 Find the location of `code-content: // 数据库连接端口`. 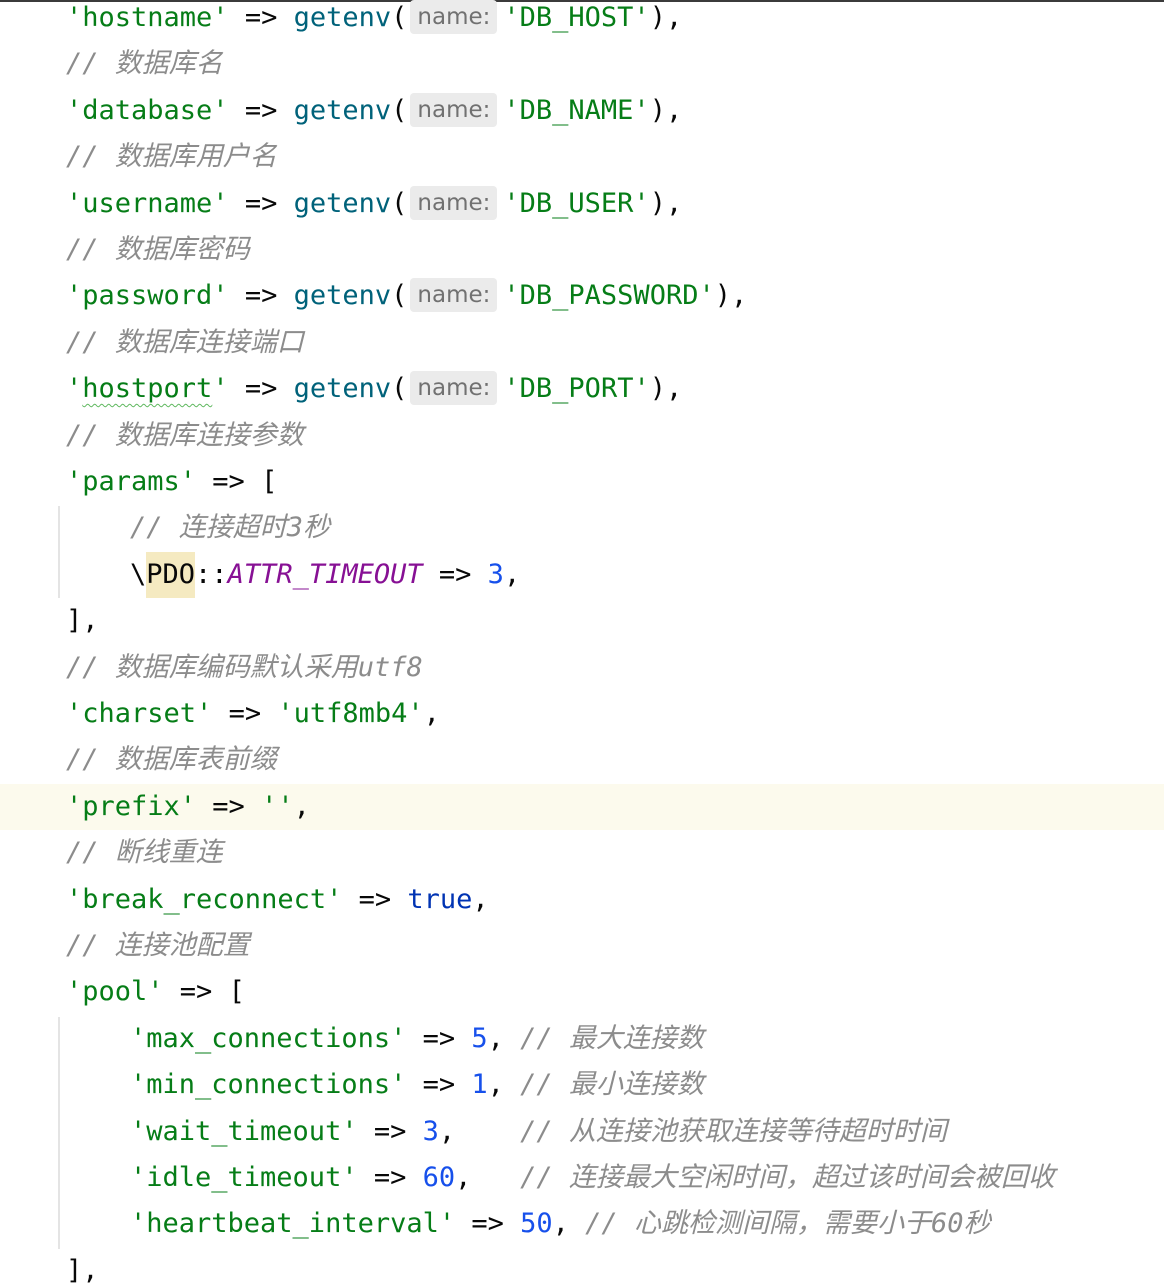

code-content: // 数据库连接端口 is located at coordinates (185, 343).